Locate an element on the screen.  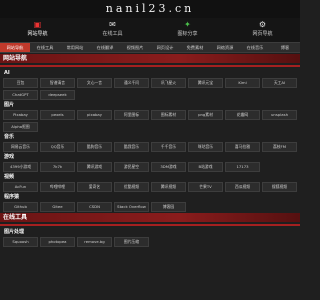
category-block: 图片处理 Squoosh photopea remove.bg 图片压缩 is located at coordinates (150, 237).